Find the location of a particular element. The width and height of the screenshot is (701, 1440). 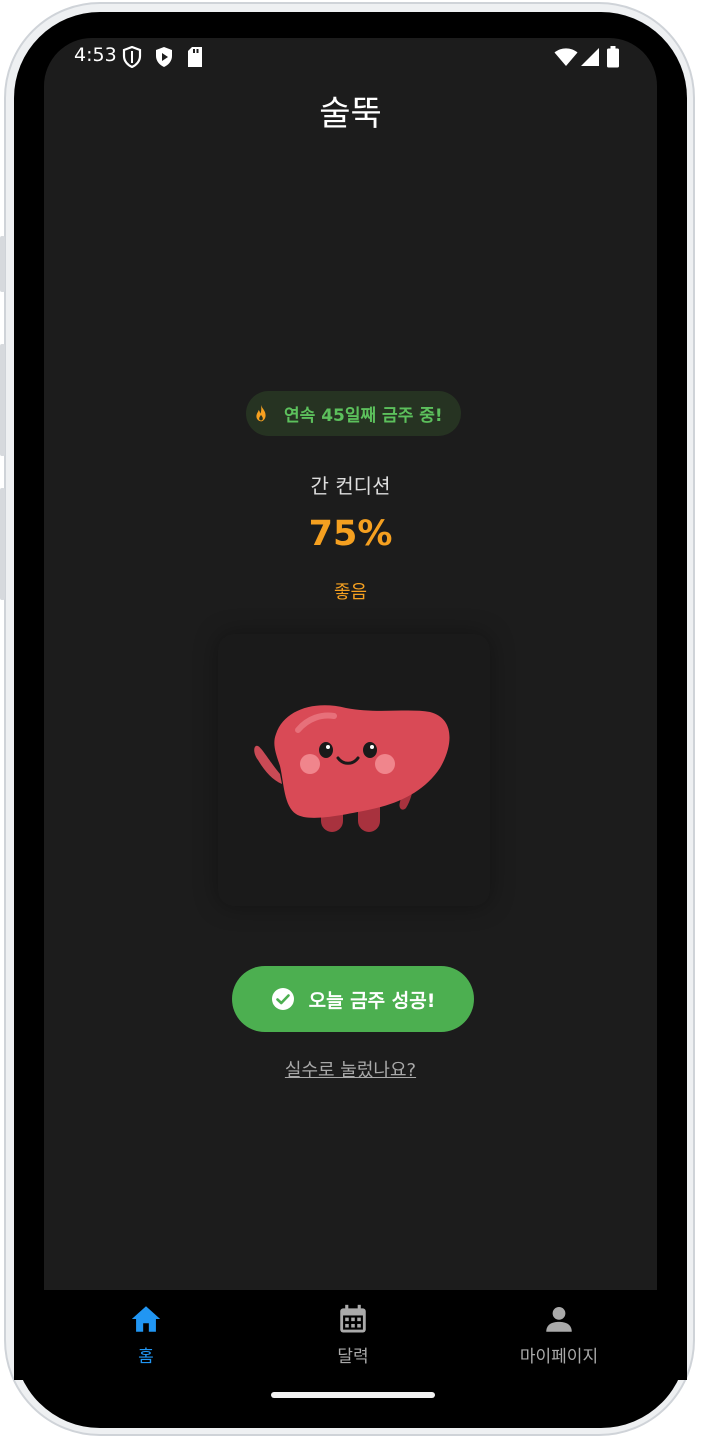

vpn-shield-icon is located at coordinates (132, 57).